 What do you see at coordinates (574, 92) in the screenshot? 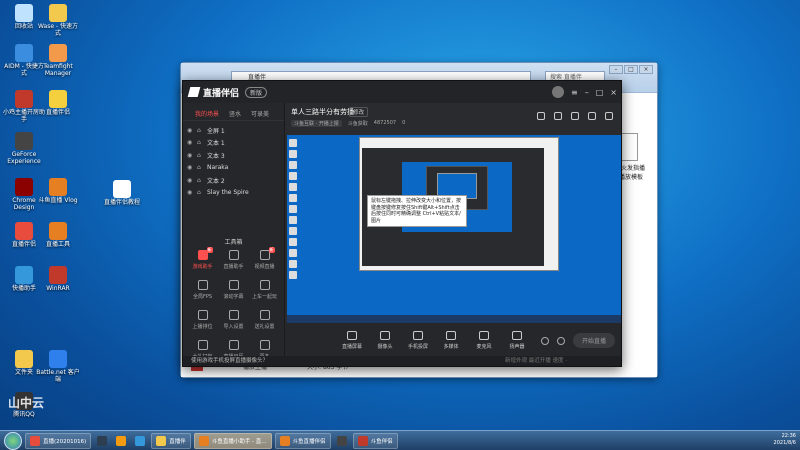
I see `menu-icon: ≡` at bounding box center [574, 92].